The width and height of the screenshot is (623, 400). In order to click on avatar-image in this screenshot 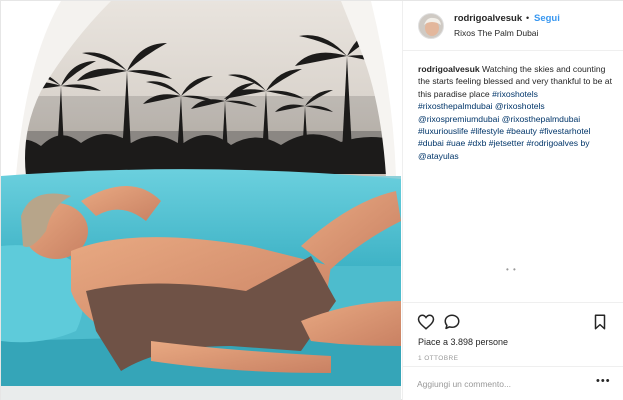, I will do `click(431, 26)`.